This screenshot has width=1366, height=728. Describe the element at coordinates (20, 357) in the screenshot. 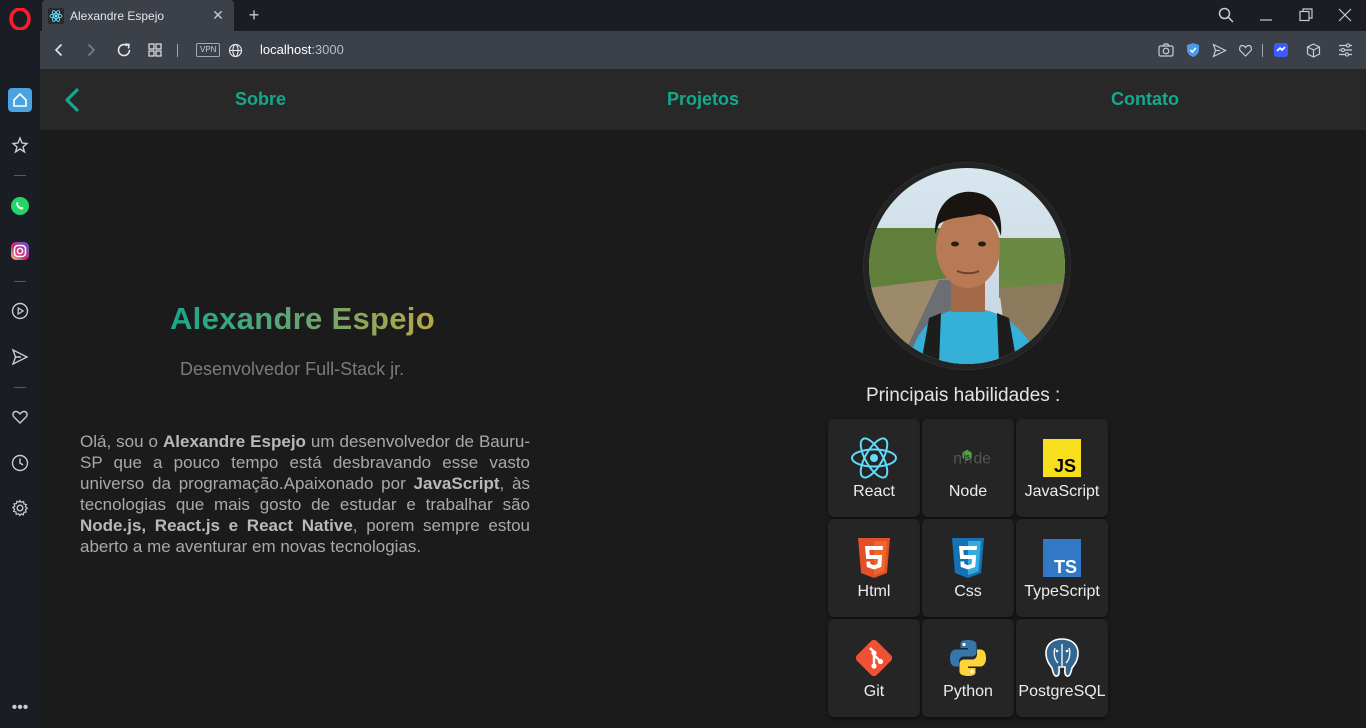

I see `send-icon` at that location.